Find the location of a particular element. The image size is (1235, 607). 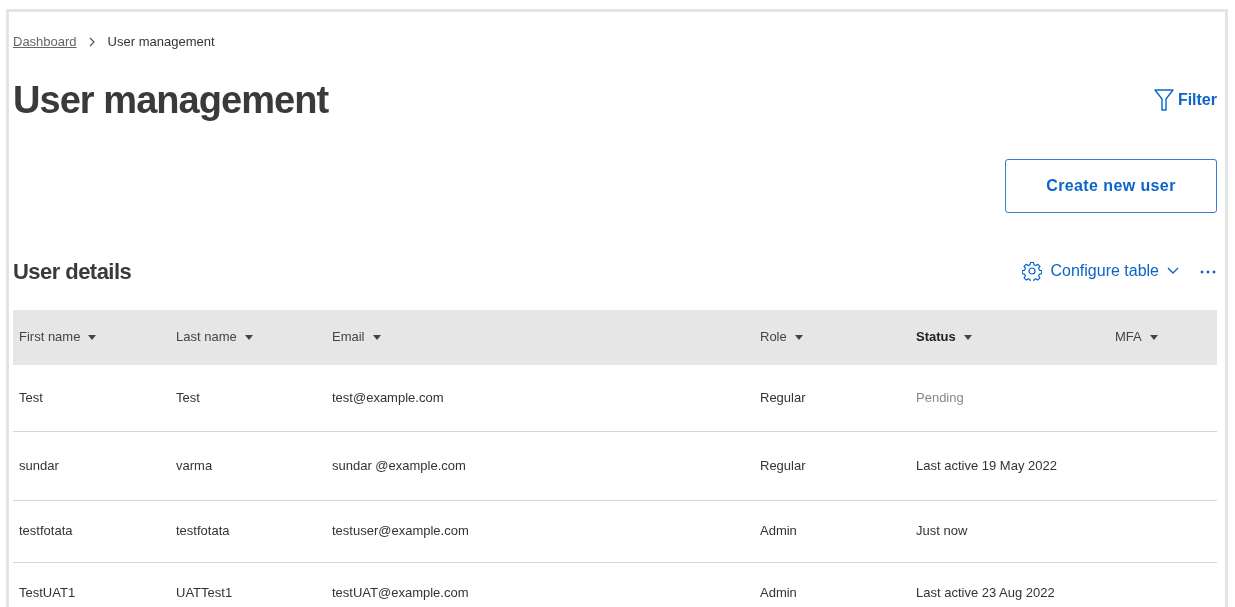

chevron-right-icon is located at coordinates (92, 41).